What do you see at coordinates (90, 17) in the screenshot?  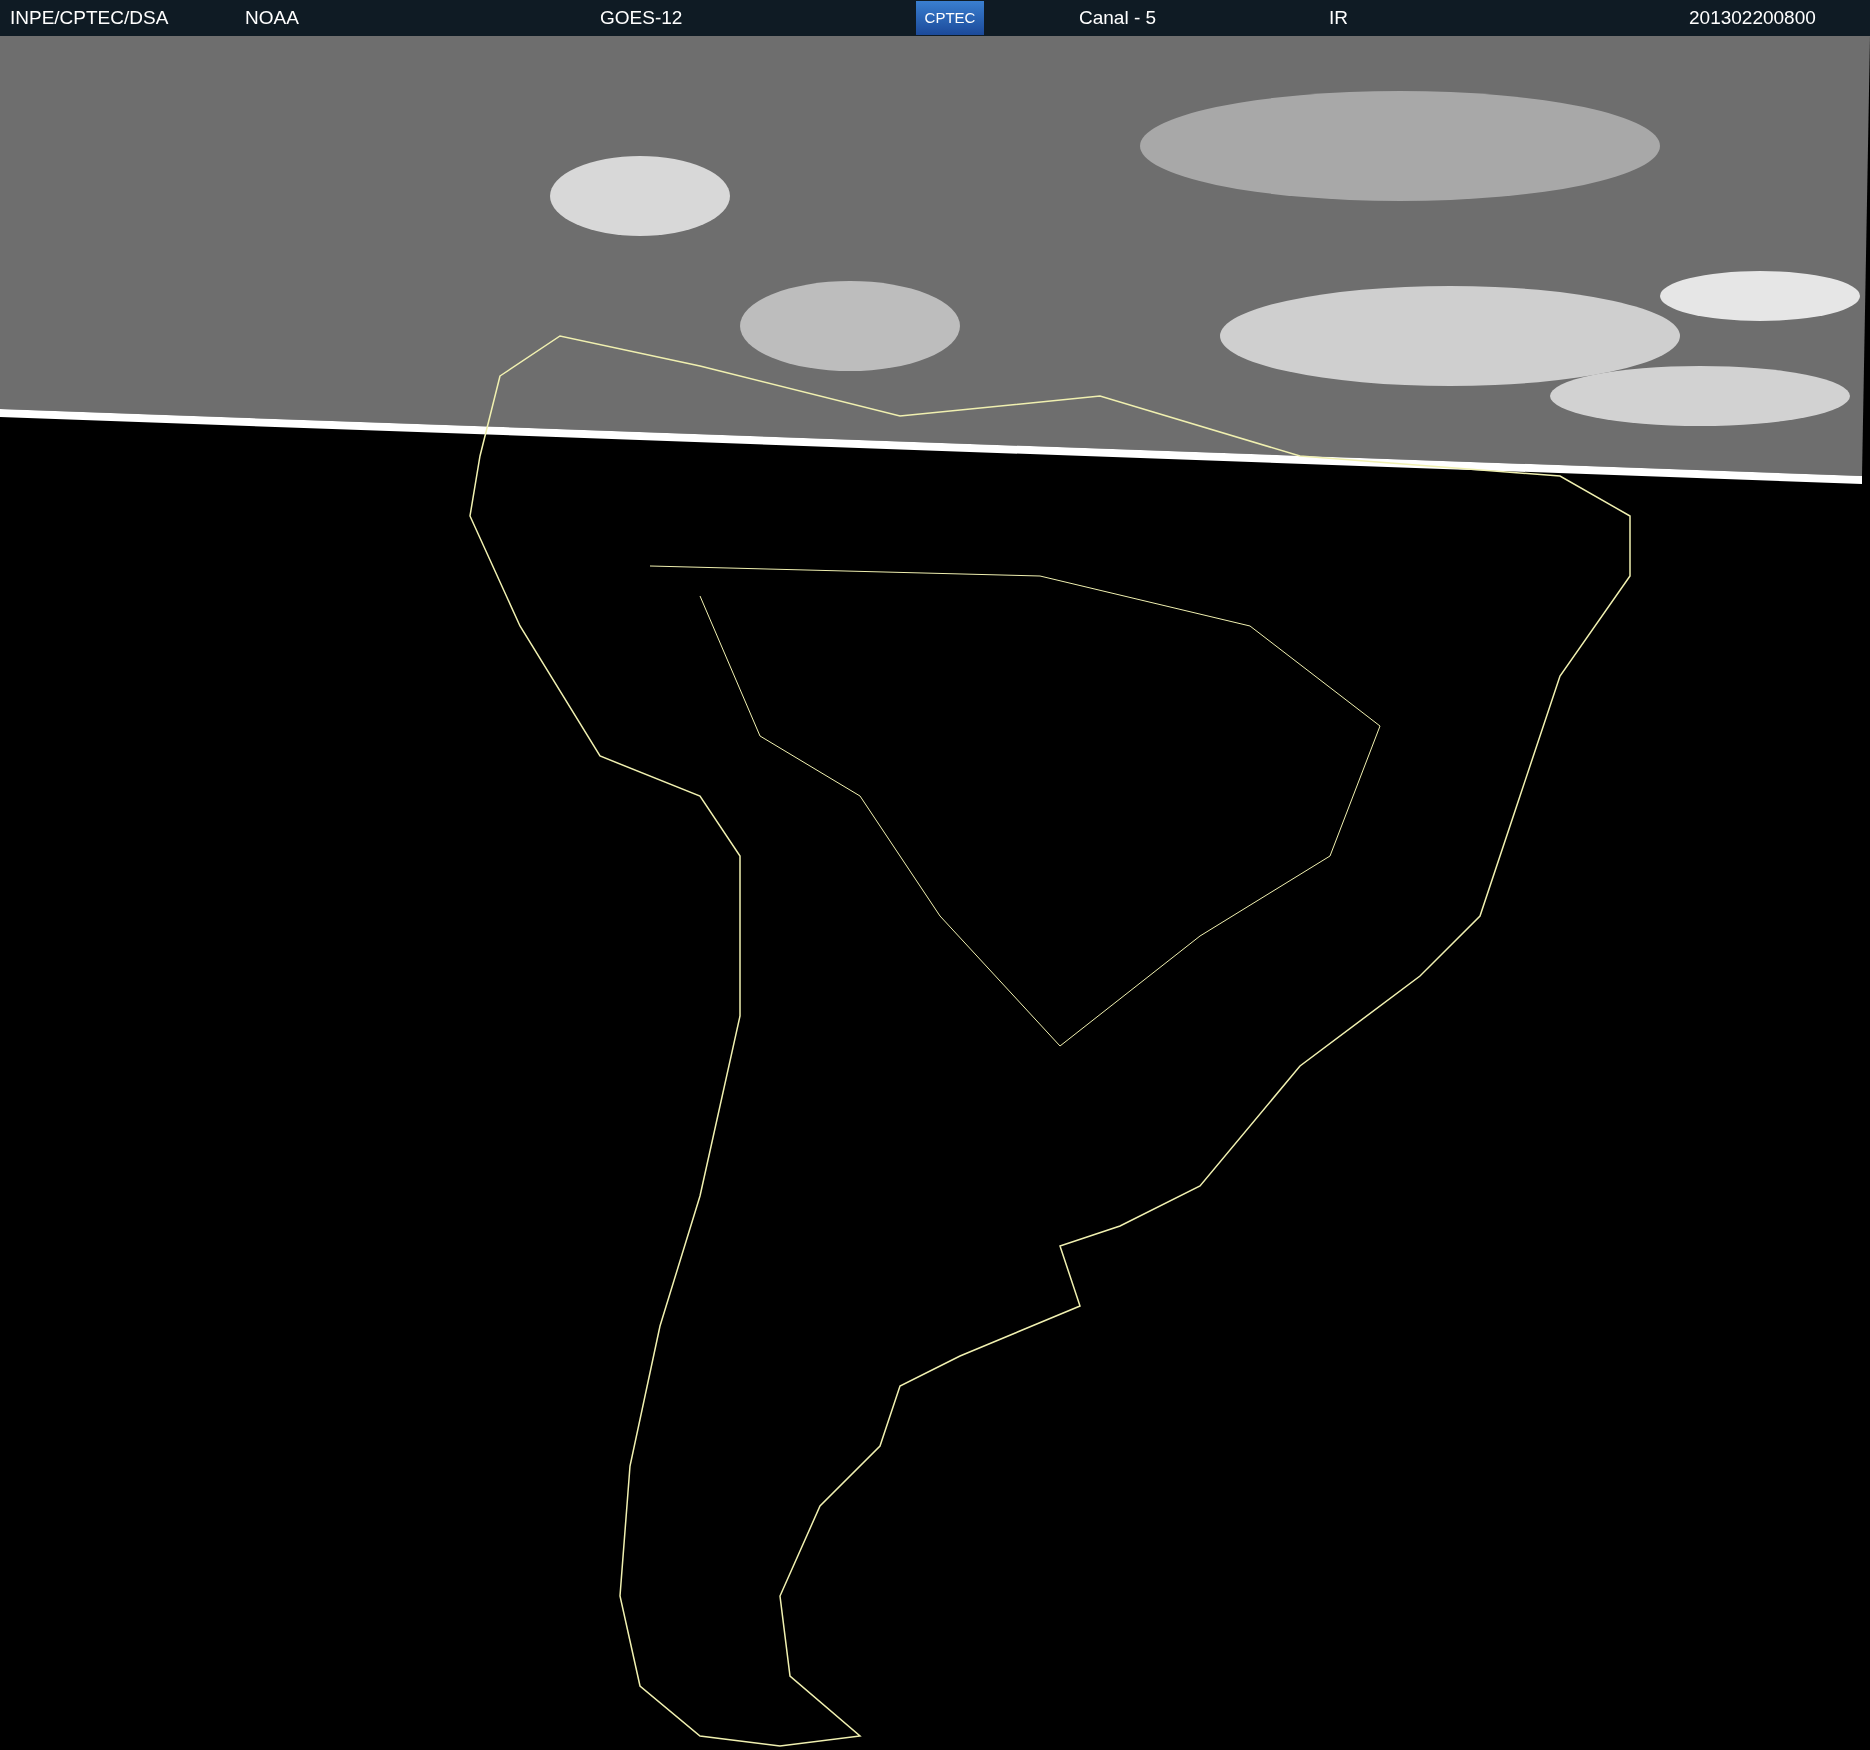 I see `source-label: INPE/CPTEC/DSA` at bounding box center [90, 17].